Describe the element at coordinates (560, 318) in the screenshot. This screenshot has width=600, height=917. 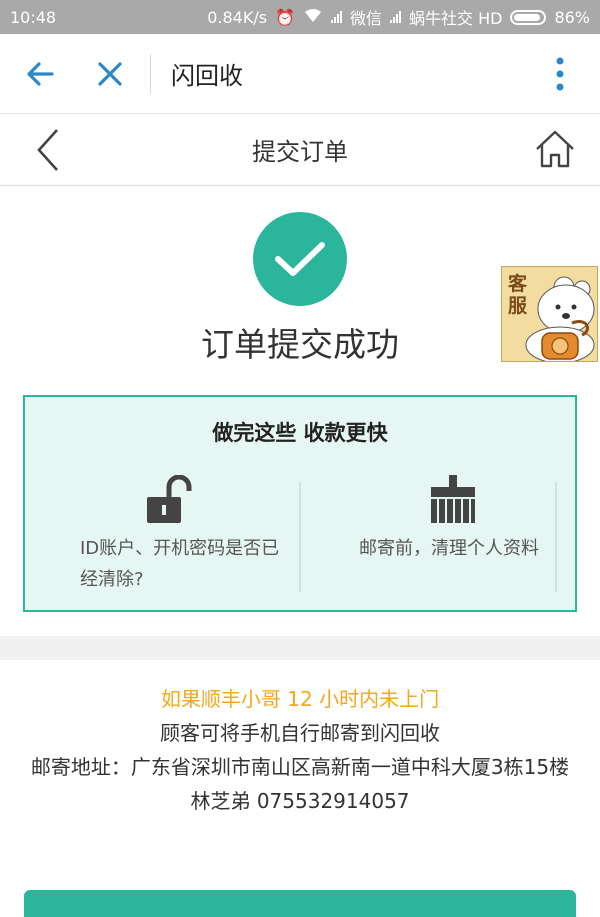
I see `bear-phone-icon` at that location.